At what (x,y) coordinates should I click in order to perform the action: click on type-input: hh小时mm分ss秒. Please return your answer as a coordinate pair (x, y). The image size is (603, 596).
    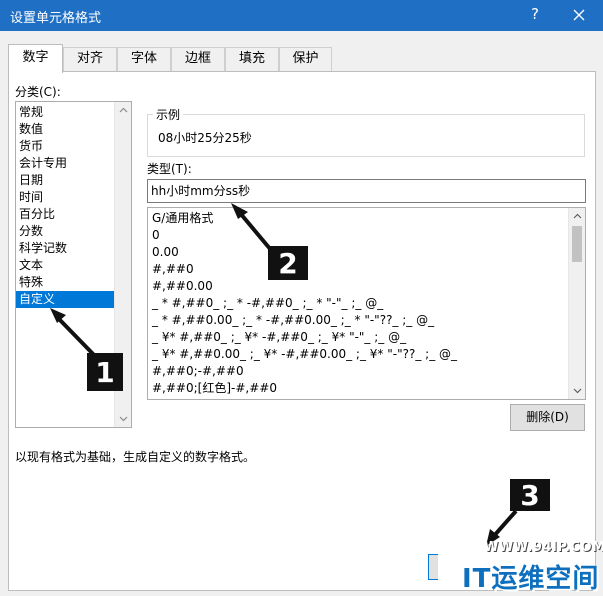
    Looking at the image, I should click on (366, 191).